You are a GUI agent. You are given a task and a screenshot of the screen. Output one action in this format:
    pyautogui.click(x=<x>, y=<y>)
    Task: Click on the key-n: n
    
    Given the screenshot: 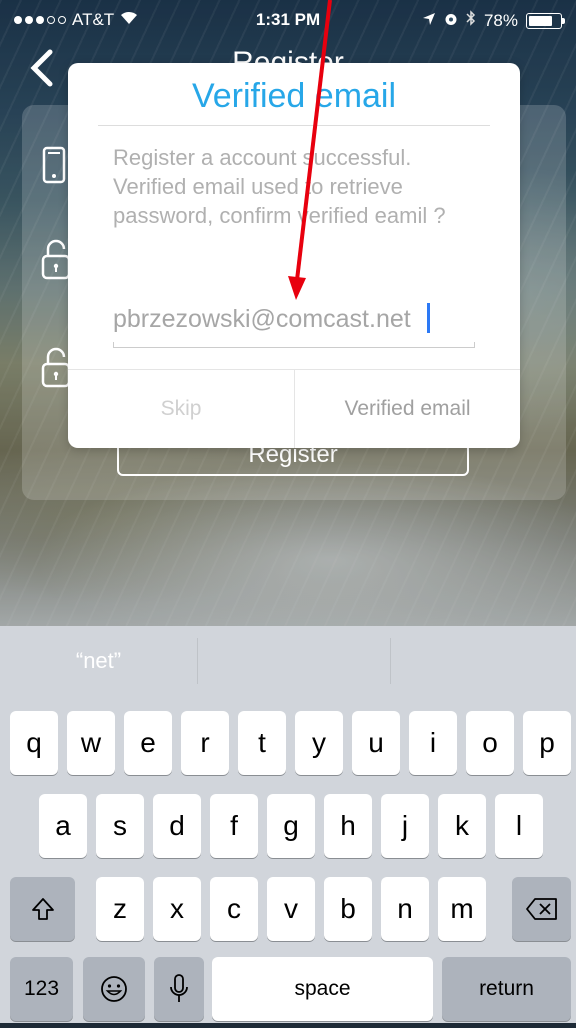 What is the action you would take?
    pyautogui.click(x=405, y=909)
    